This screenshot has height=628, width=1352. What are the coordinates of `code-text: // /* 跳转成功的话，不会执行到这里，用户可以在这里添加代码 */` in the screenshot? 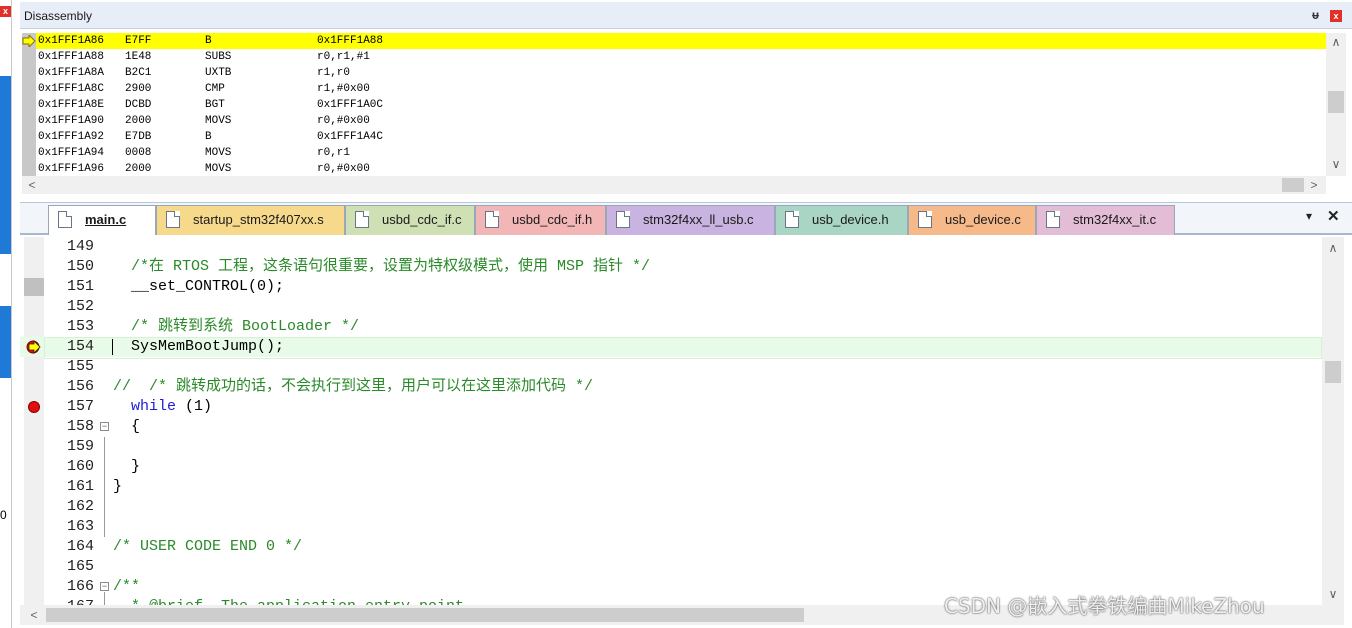 It's located at (353, 387).